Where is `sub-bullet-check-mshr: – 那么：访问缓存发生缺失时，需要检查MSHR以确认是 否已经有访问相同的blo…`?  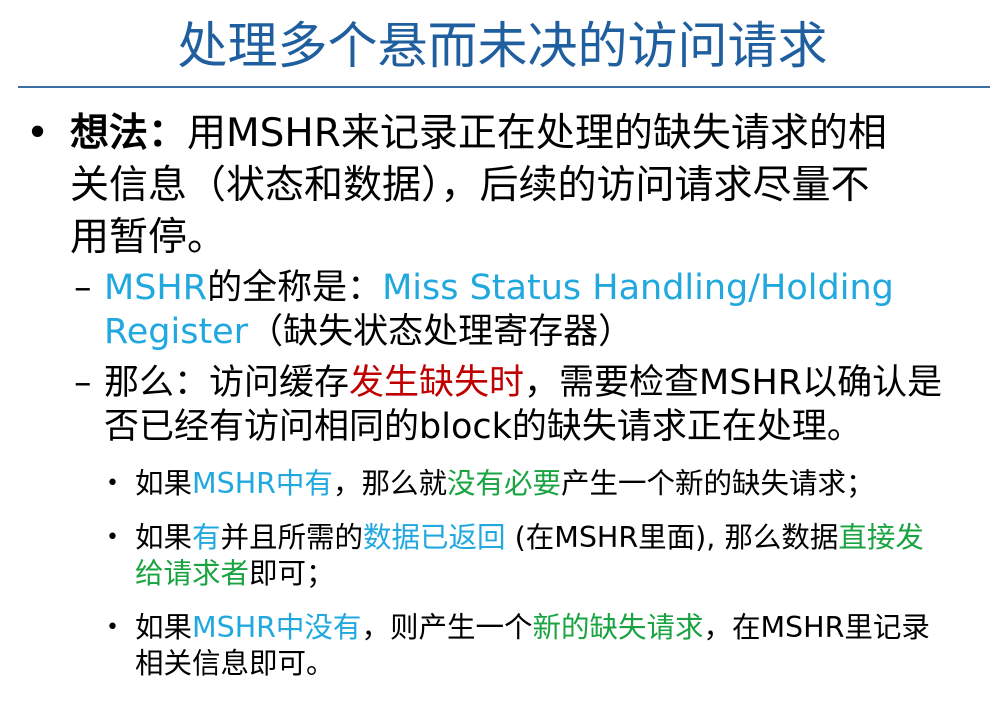 sub-bullet-check-mshr: – 那么：访问缓存发生缺失时，需要检查MSHR以确认是 否已经有访问相同的blo… is located at coordinates (508, 405).